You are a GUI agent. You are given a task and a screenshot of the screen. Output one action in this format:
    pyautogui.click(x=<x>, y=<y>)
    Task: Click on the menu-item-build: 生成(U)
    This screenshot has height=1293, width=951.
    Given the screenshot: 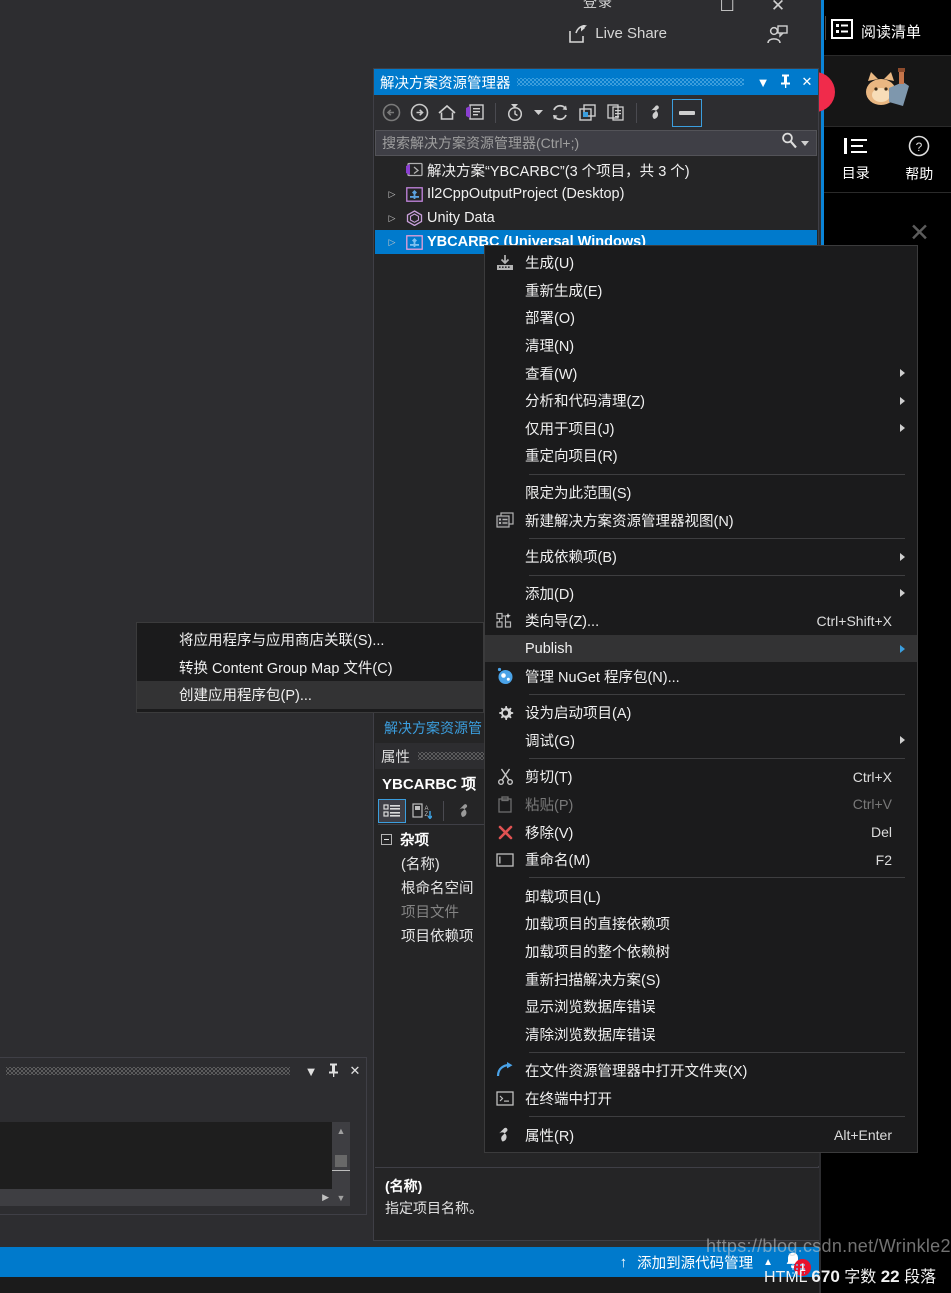 What is the action you would take?
    pyautogui.click(x=701, y=263)
    